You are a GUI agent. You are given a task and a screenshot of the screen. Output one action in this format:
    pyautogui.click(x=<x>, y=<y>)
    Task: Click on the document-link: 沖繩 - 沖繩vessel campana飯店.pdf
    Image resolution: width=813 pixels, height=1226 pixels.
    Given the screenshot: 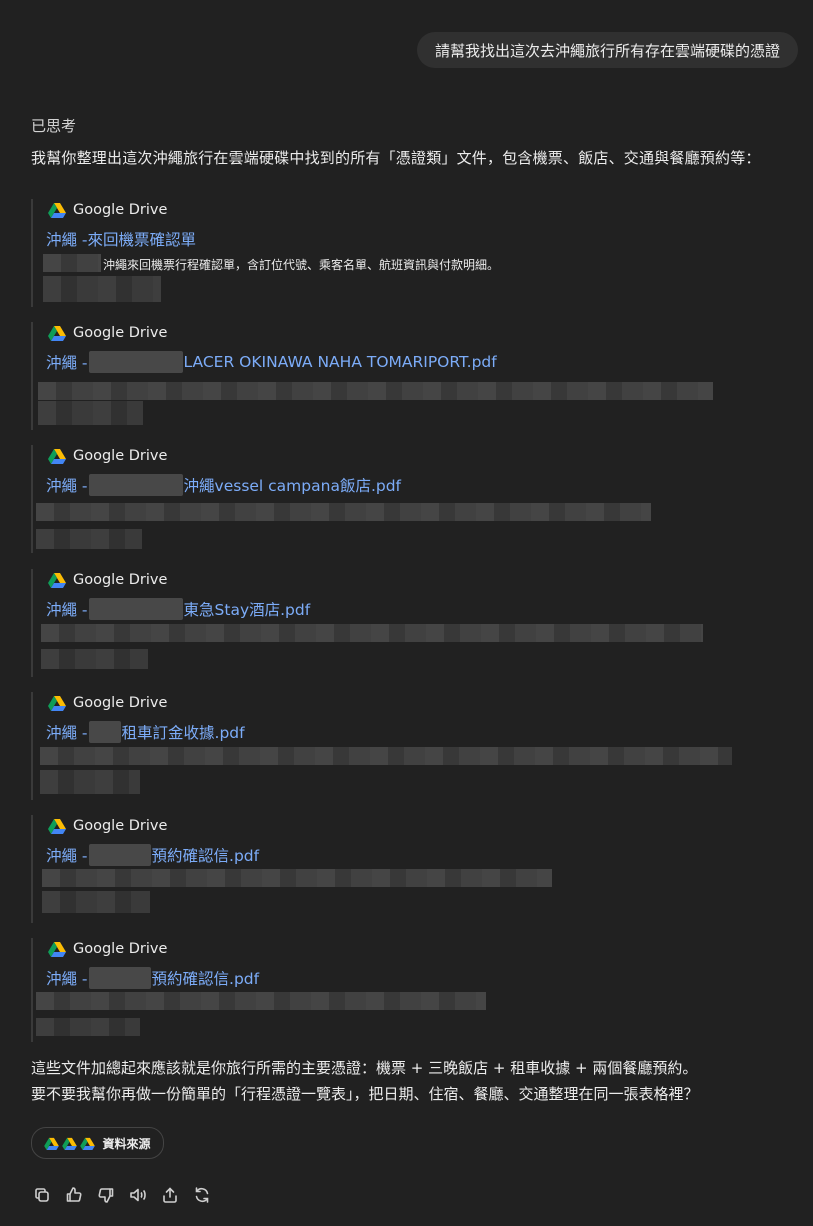 What is the action you would take?
    pyautogui.click(x=223, y=485)
    